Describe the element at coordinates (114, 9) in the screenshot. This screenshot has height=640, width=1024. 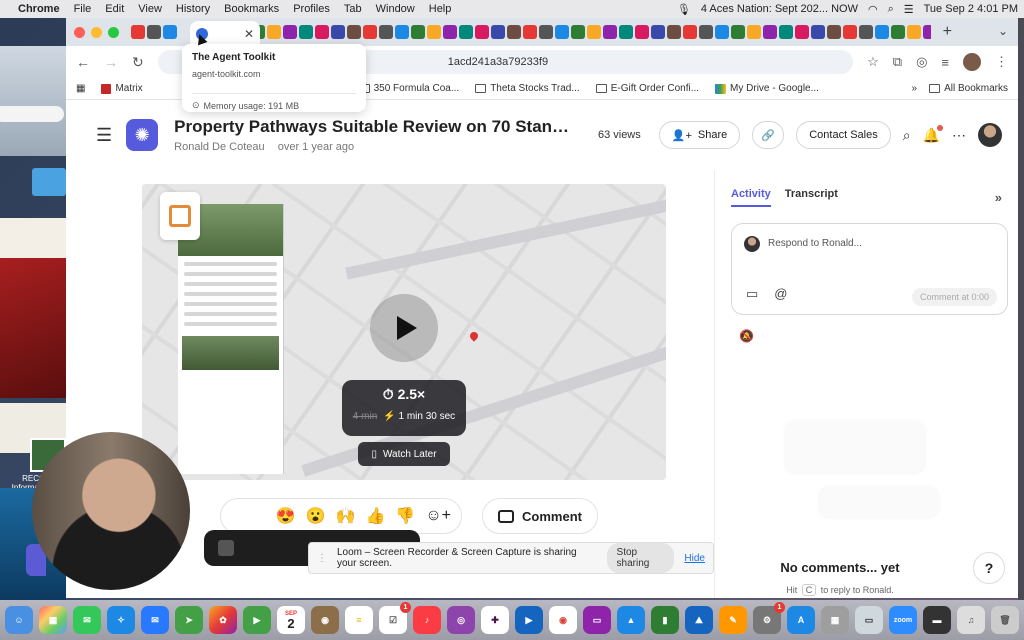
I see `menu-edit: Edit` at that location.